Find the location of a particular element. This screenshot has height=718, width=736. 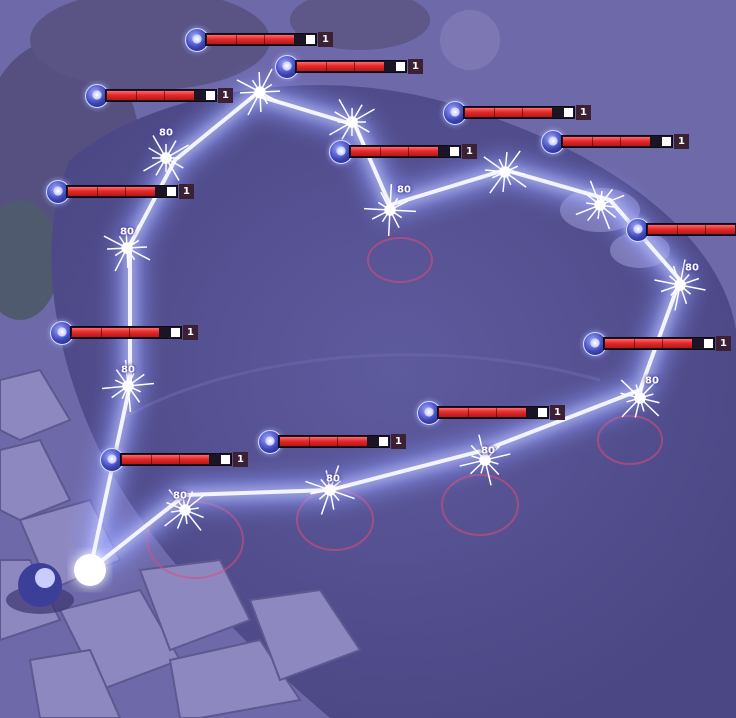

creep-healthbar-12: 1 is located at coordinates (333, 442).